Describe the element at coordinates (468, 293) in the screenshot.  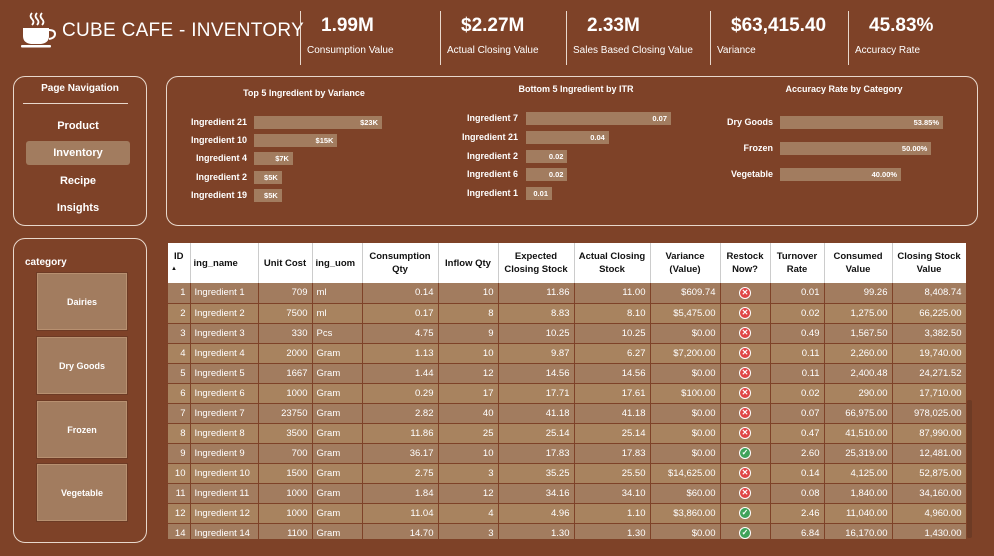
I see `table-cell: 10` at that location.